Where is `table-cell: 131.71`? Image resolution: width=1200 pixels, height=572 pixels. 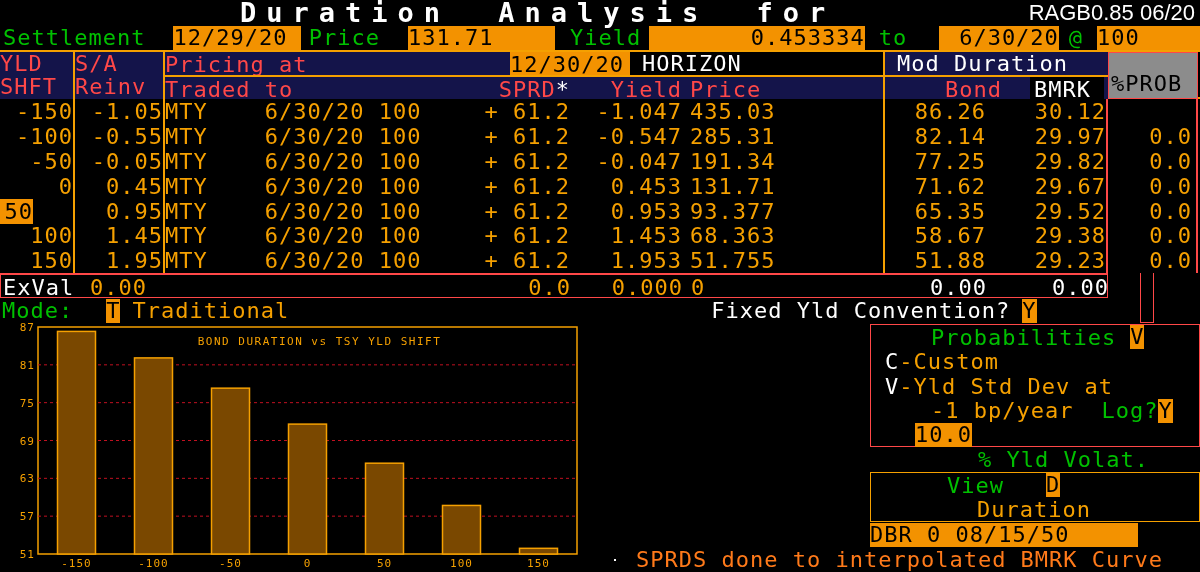
table-cell: 131.71 is located at coordinates (783, 186).